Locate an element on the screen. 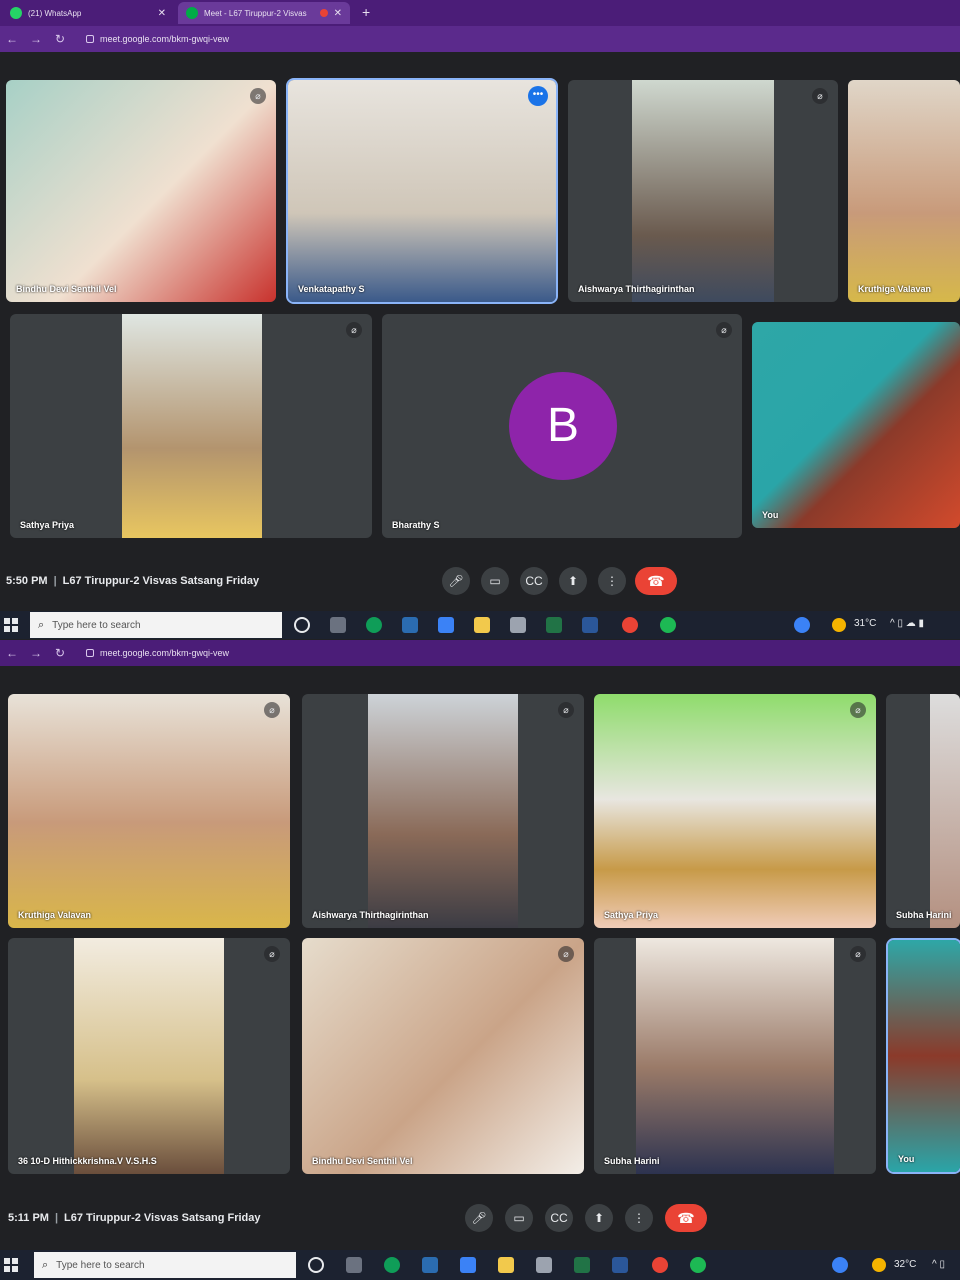  search-placeholder: Type here to search is located at coordinates (96, 625).